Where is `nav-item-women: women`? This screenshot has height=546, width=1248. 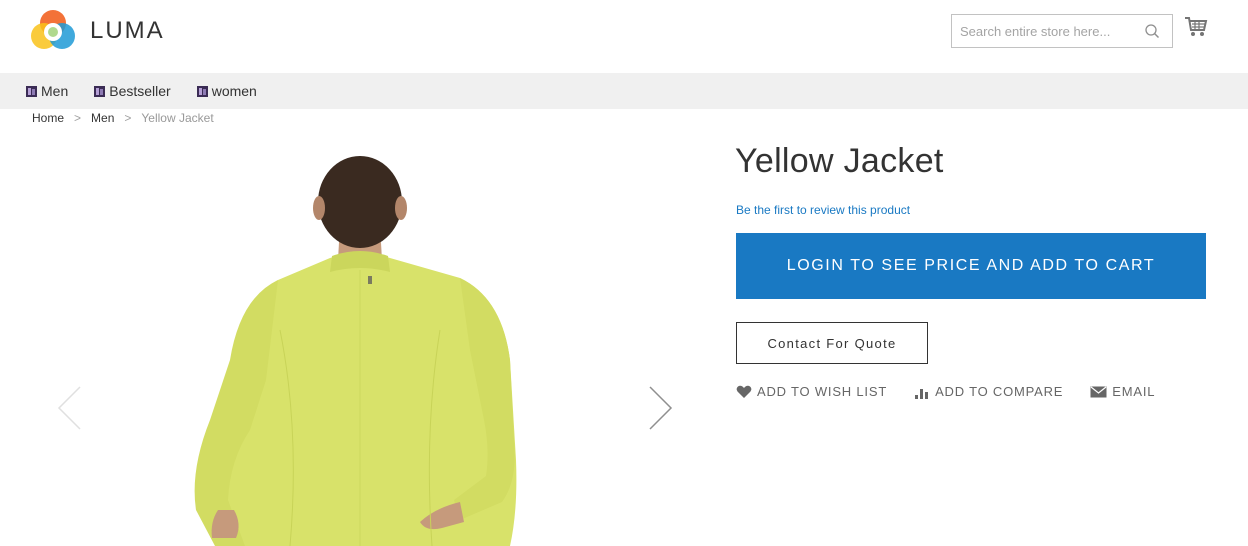
nav-item-women: women is located at coordinates (226, 91).